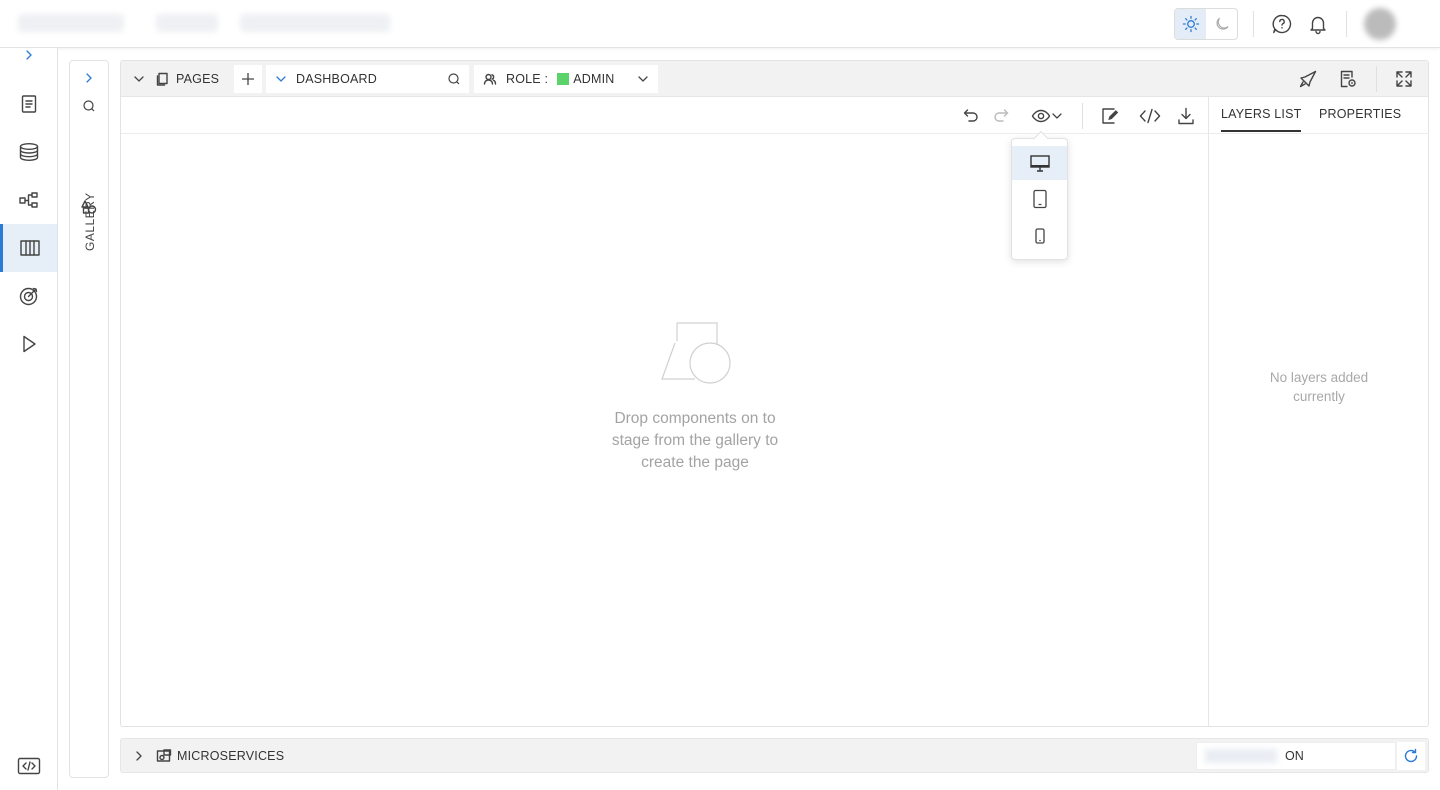  Describe the element at coordinates (315, 23) in the screenshot. I see `project-name` at that location.